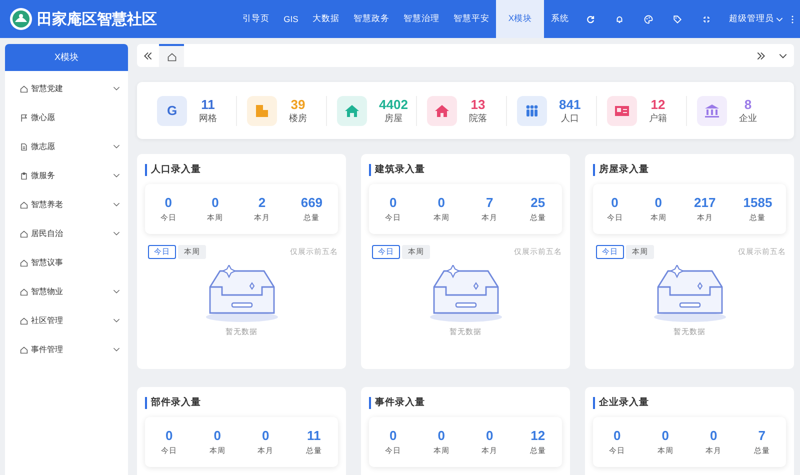 This screenshot has height=475, width=800. What do you see at coordinates (570, 104) in the screenshot?
I see `stat-value: 841` at bounding box center [570, 104].